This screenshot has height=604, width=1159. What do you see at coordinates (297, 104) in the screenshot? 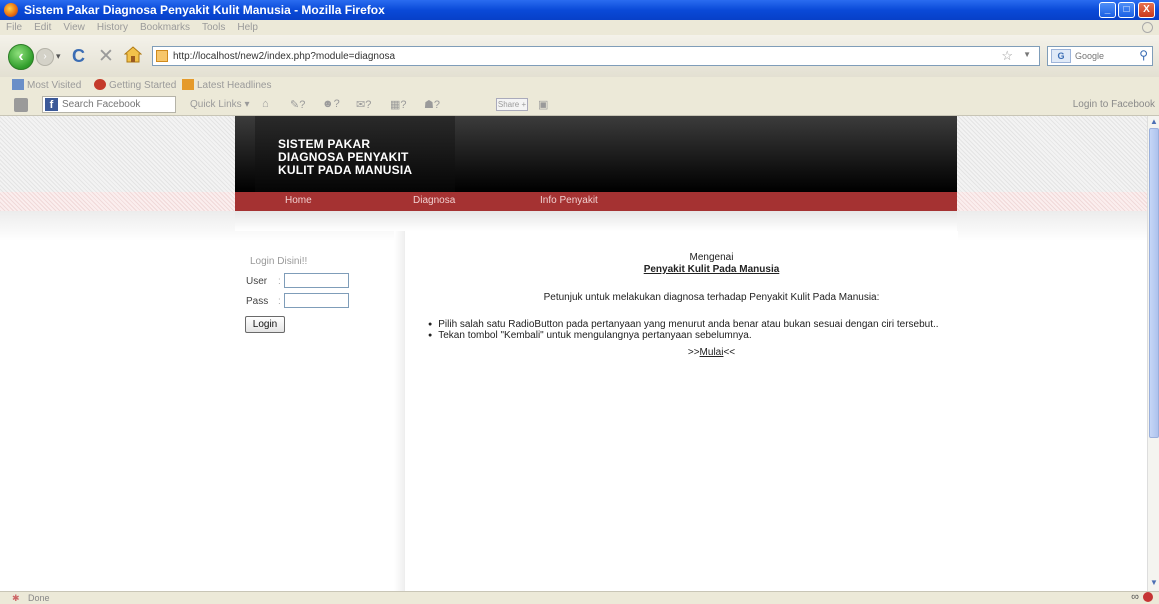
I see `fb-pokes-icon: ✎?` at bounding box center [297, 104].